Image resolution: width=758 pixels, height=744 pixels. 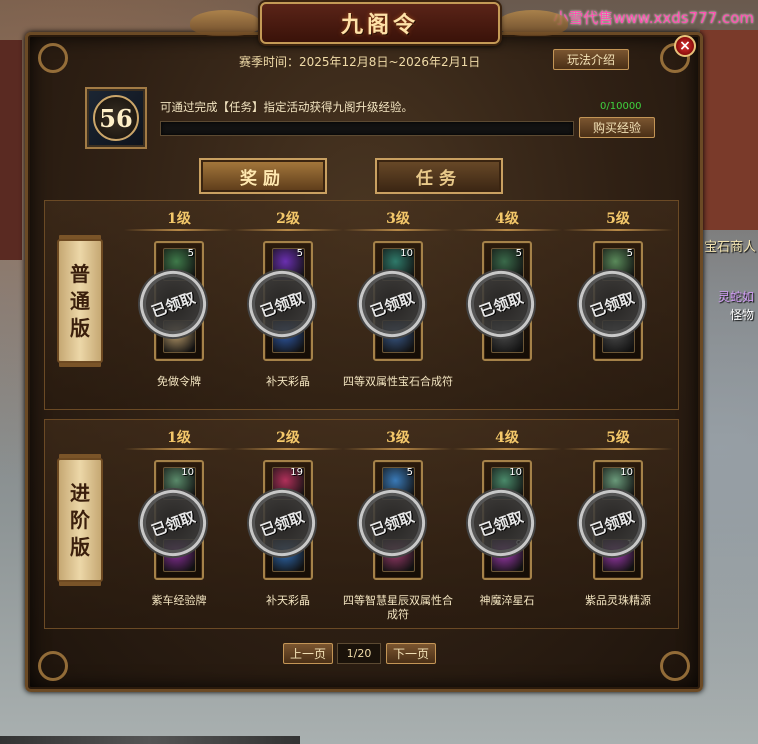 I want to click on watermark-text: 小雪代售www.xxds777.com, so click(x=653, y=18).